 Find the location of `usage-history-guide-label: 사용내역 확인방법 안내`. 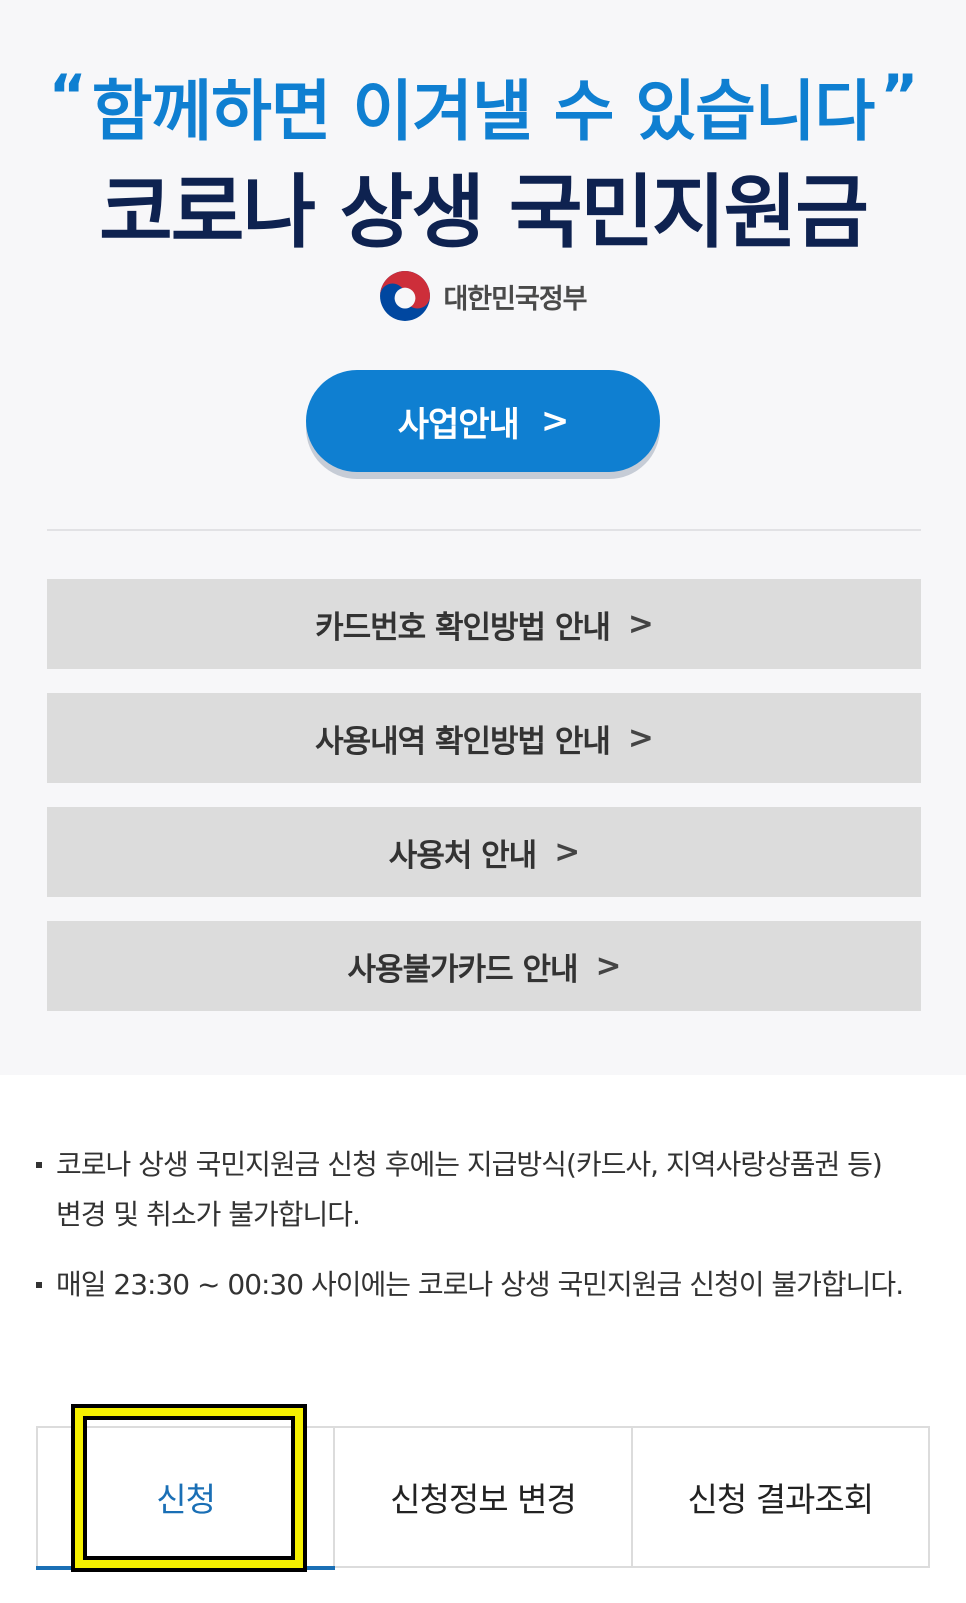

usage-history-guide-label: 사용내역 확인방법 안내 is located at coordinates (463, 741).